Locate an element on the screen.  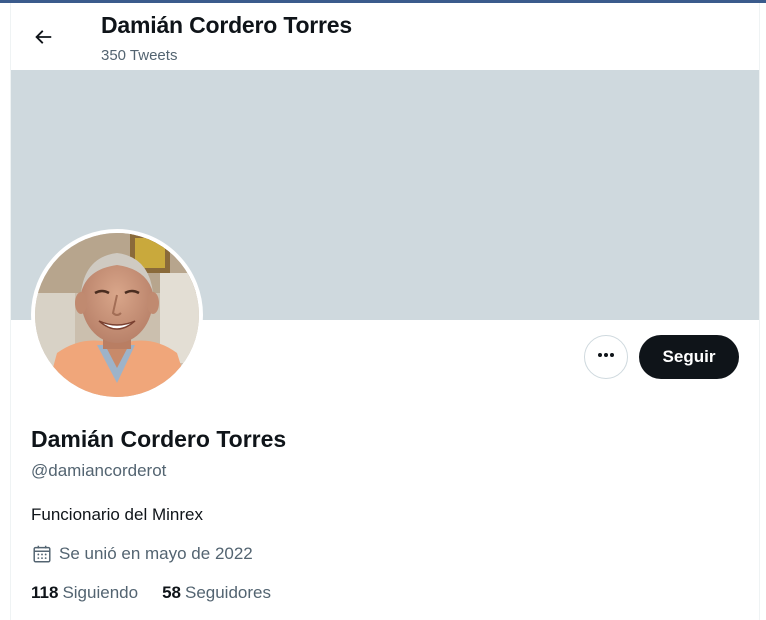
following-label: Siguiendo is located at coordinates (100, 592).